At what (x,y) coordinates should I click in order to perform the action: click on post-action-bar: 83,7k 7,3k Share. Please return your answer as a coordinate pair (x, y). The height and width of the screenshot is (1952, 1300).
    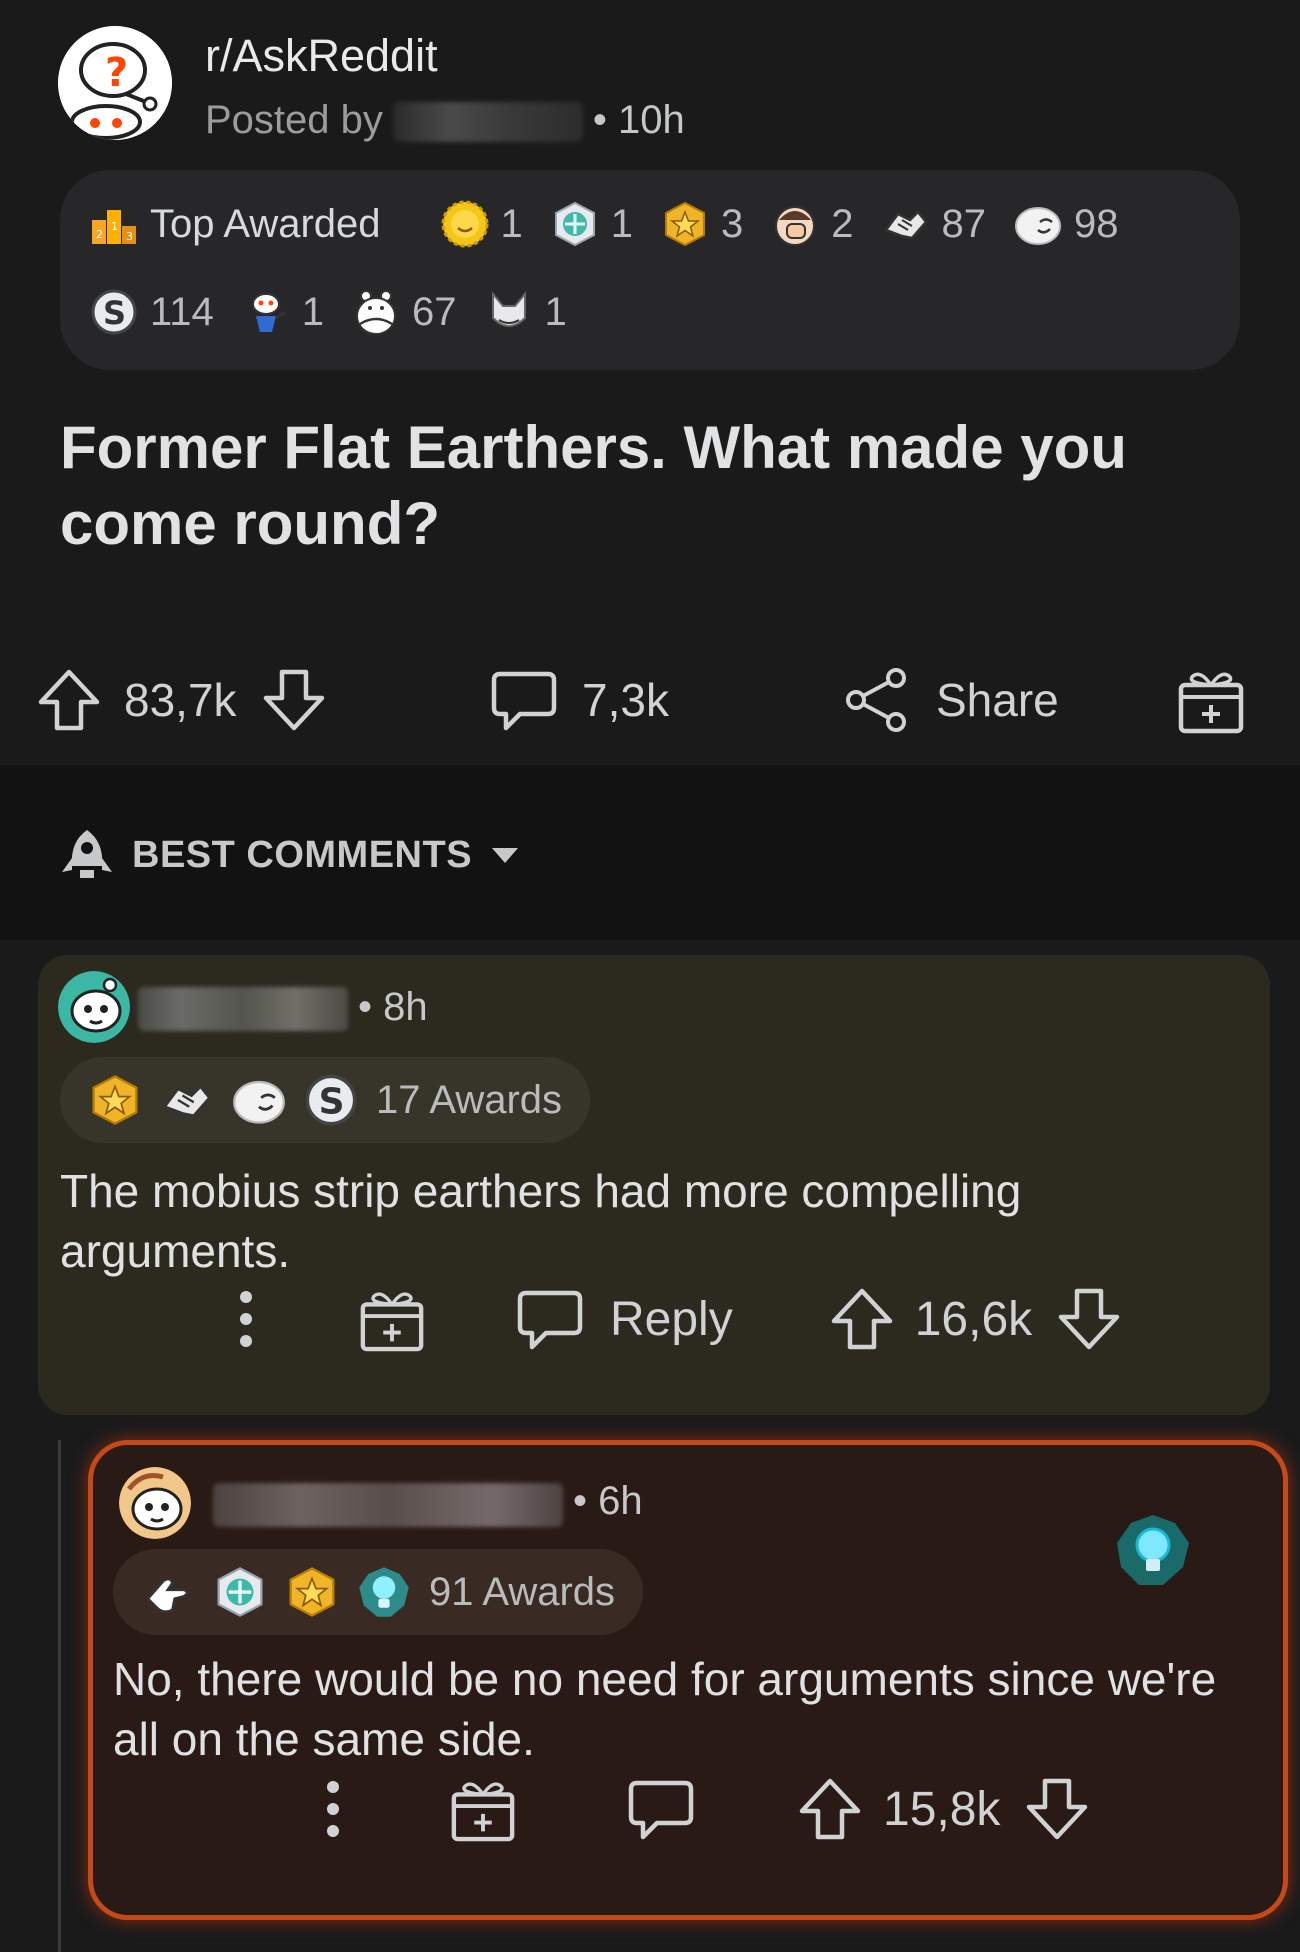
    Looking at the image, I should click on (650, 700).